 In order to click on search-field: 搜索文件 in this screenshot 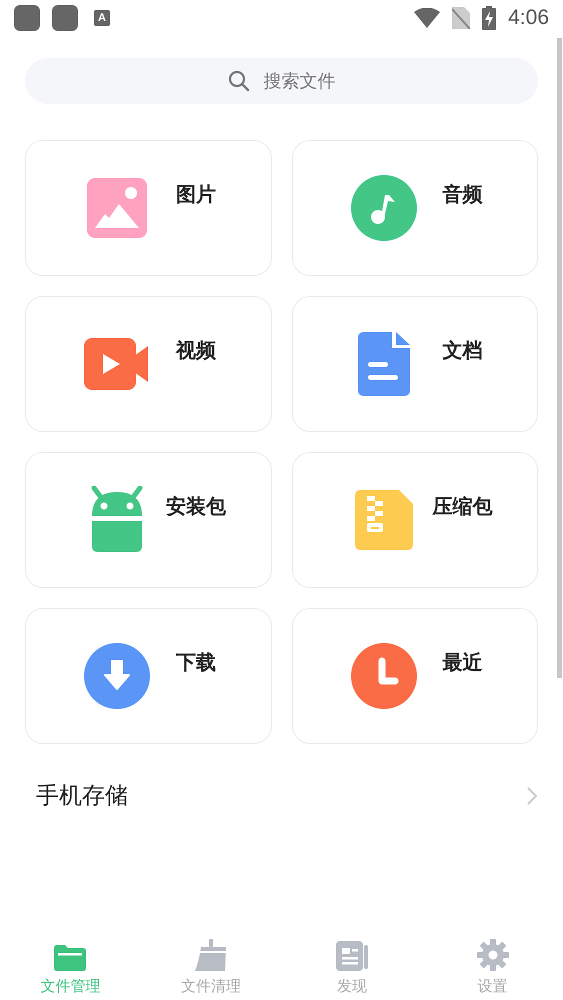, I will do `click(281, 81)`.